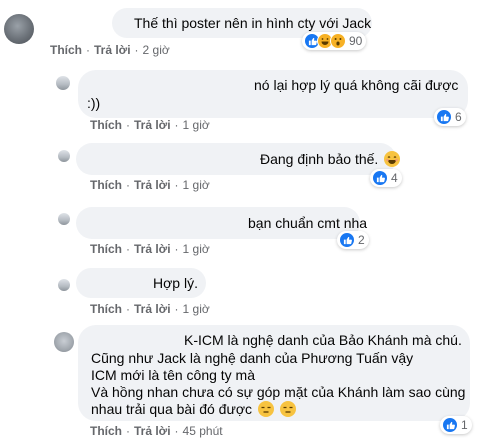  What do you see at coordinates (175, 283) in the screenshot?
I see `comment-text: Hợp lý.` at bounding box center [175, 283].